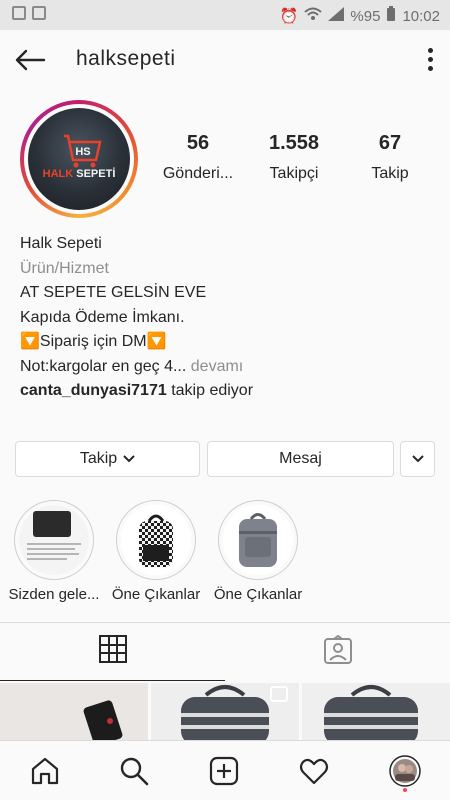 The width and height of the screenshot is (450, 800). What do you see at coordinates (198, 143) in the screenshot?
I see `posts-count: 56` at bounding box center [198, 143].